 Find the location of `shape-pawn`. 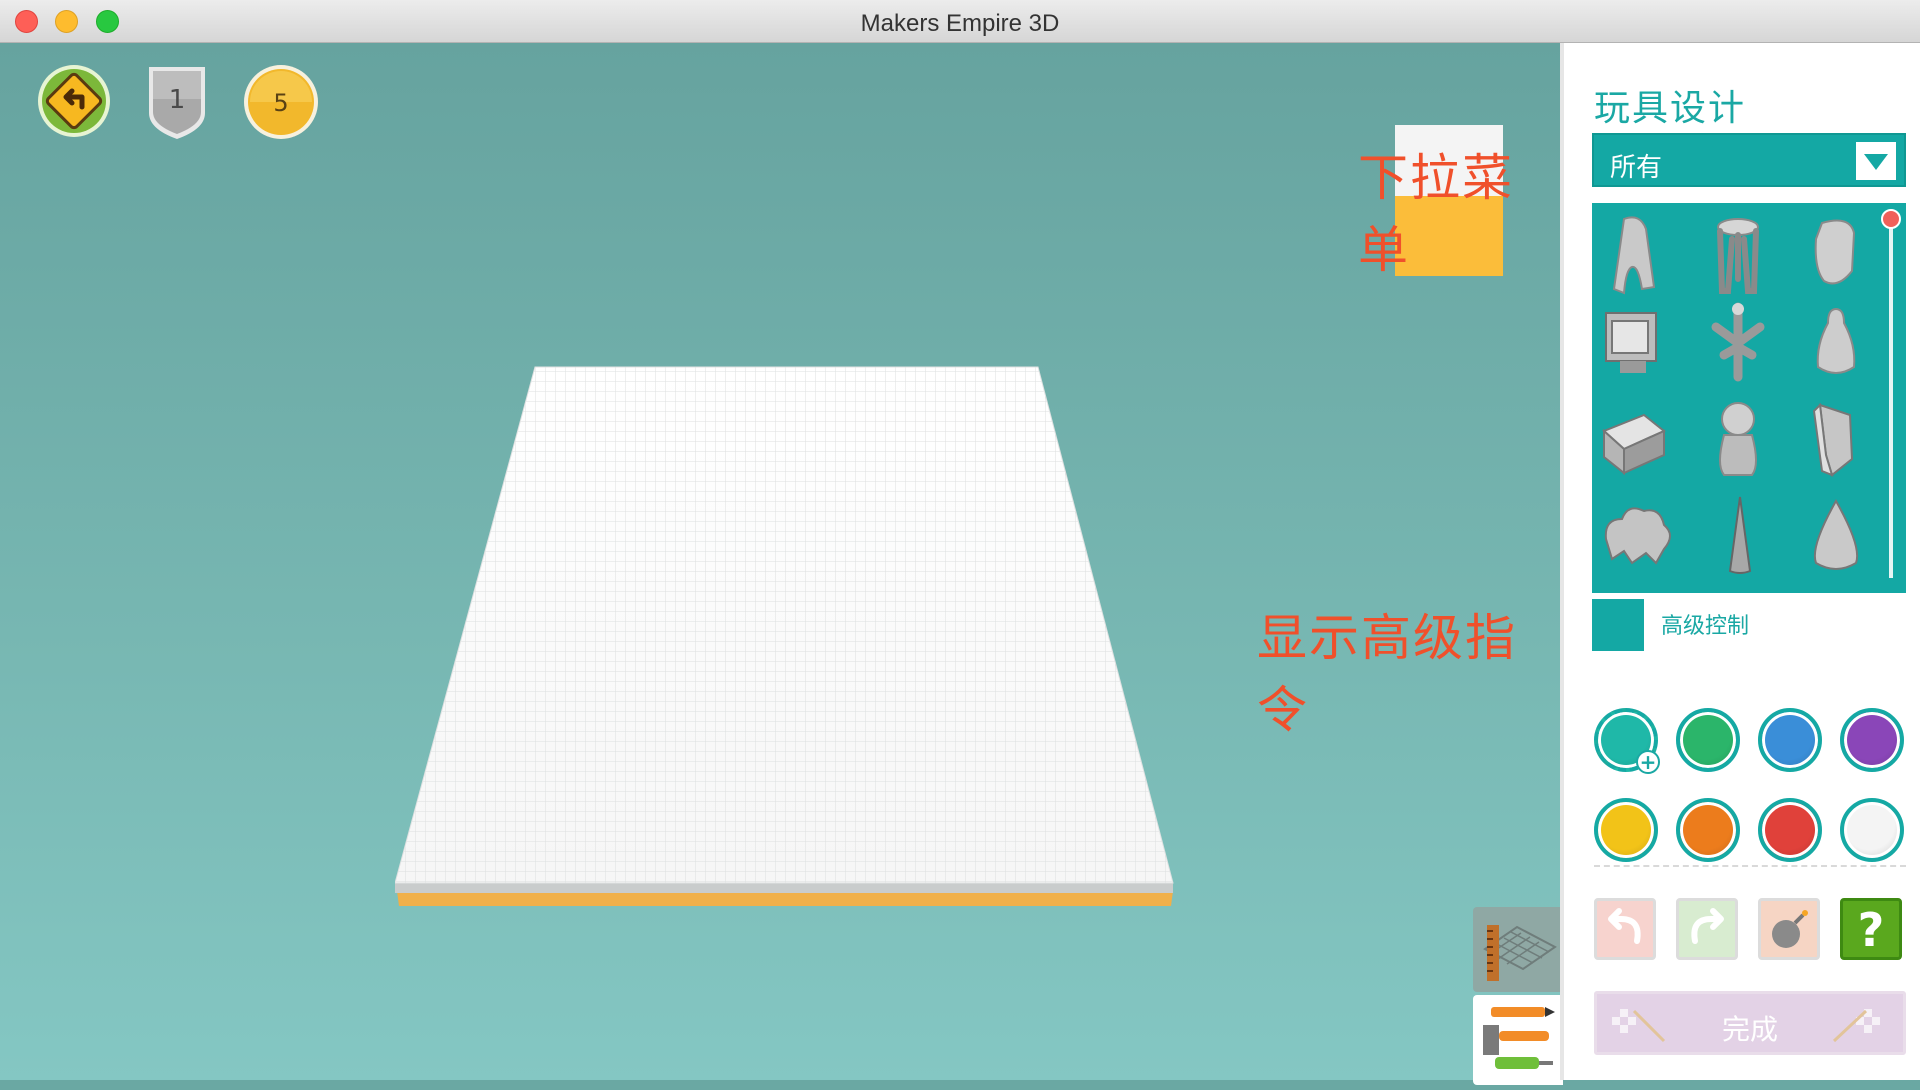

shape-pawn is located at coordinates (1837, 344).